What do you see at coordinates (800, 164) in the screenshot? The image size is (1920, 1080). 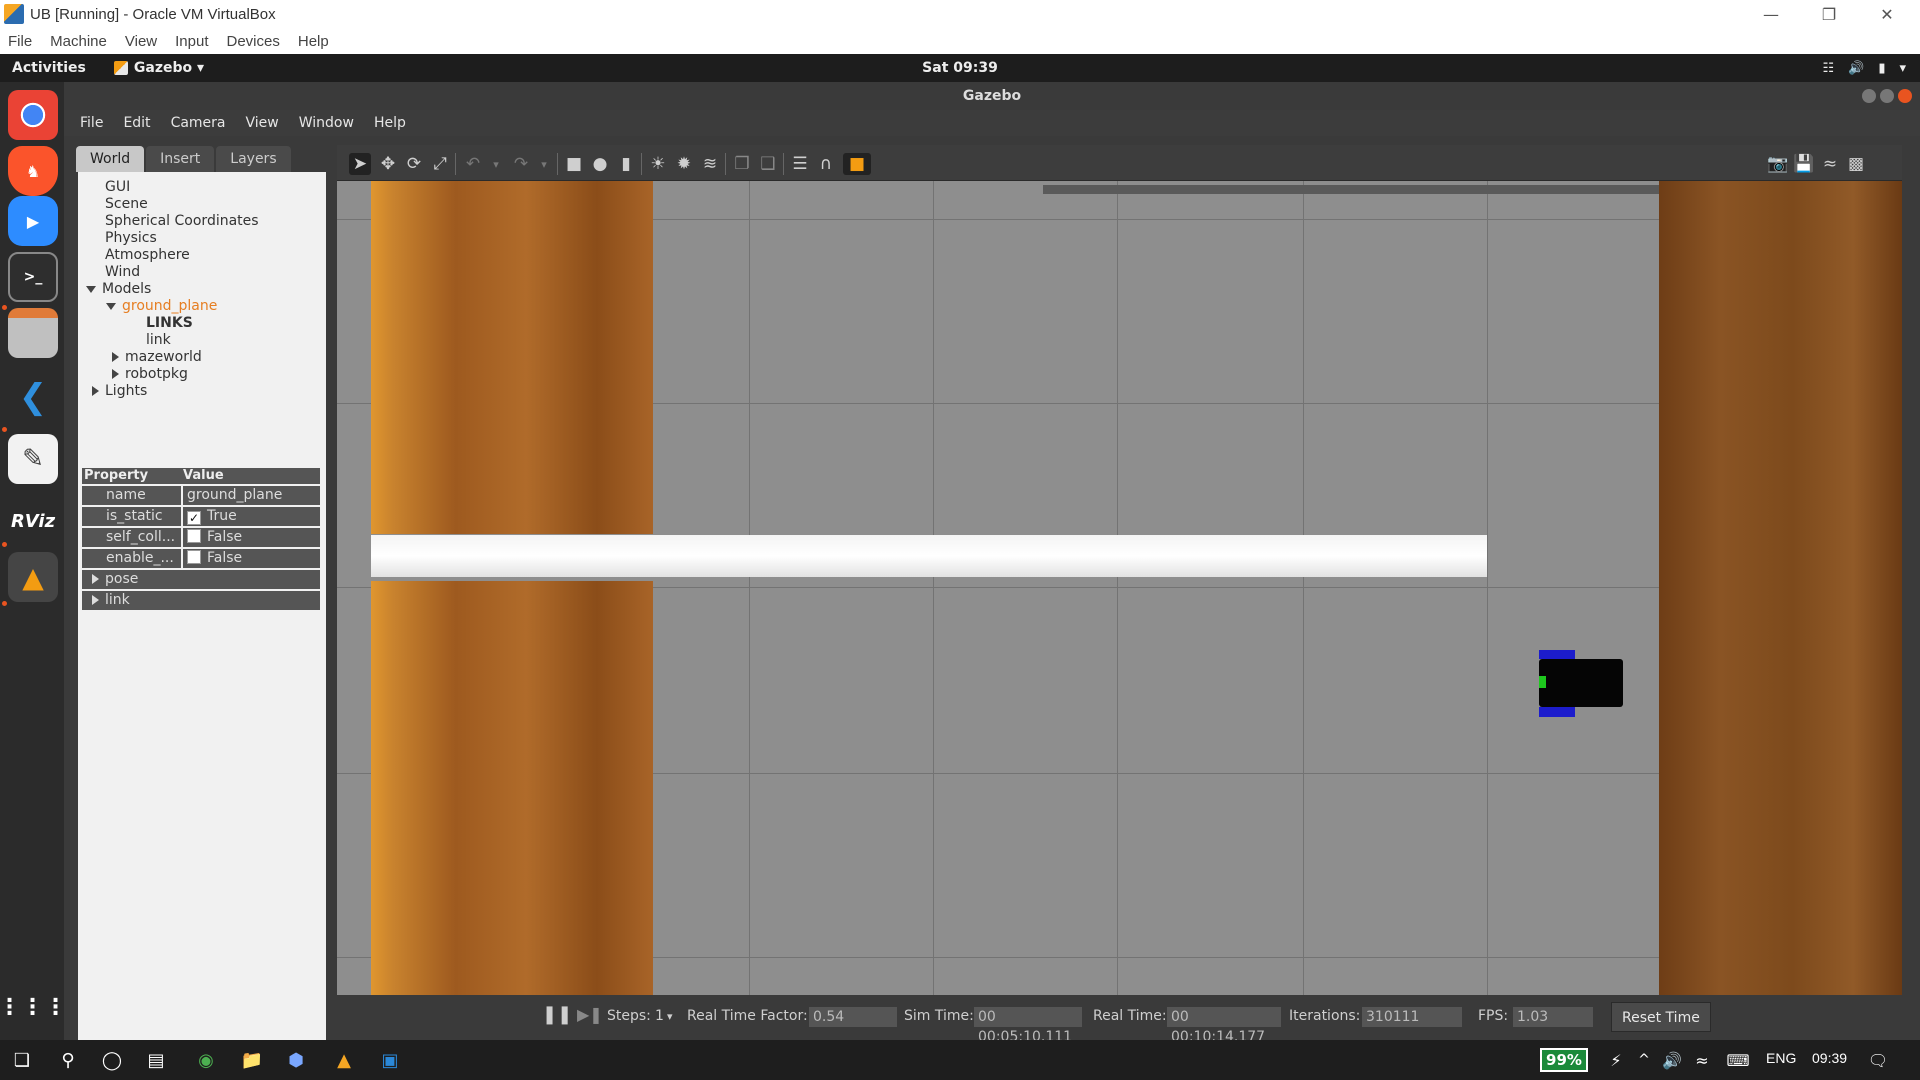 I see `align-icon: ☰` at bounding box center [800, 164].